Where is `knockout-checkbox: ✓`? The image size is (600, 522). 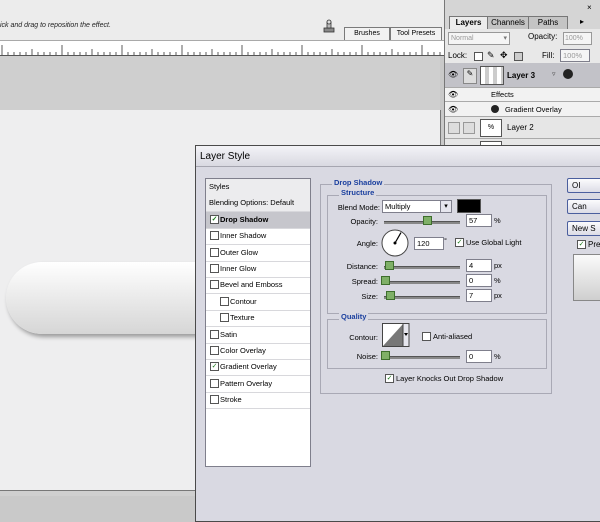 knockout-checkbox: ✓ is located at coordinates (389, 378).